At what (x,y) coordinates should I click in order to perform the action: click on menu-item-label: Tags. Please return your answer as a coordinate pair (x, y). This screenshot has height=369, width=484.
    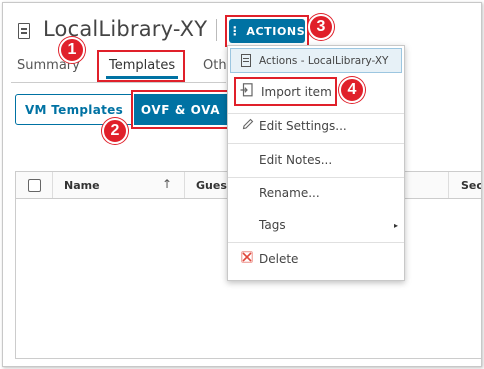
    Looking at the image, I should click on (272, 225).